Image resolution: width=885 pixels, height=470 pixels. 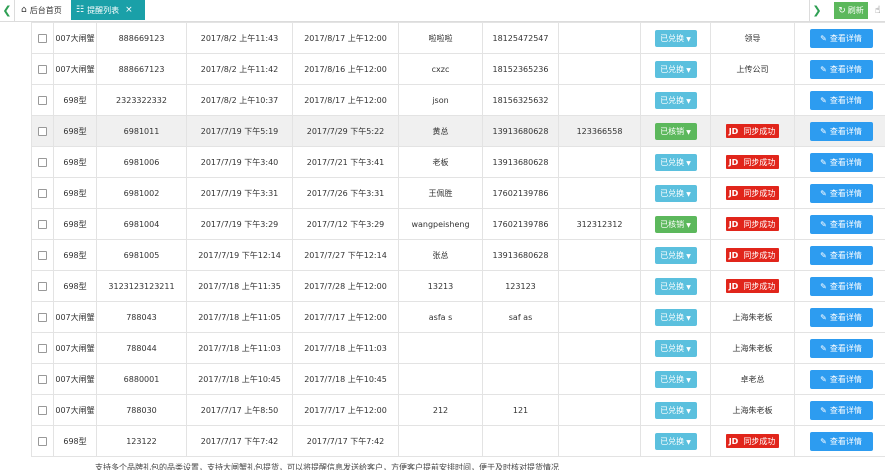 What do you see at coordinates (24, 10) in the screenshot?
I see `home-icon: ⌂` at bounding box center [24, 10].